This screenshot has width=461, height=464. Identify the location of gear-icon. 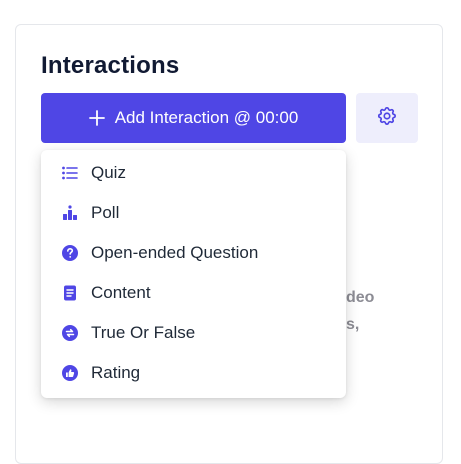
(387, 118).